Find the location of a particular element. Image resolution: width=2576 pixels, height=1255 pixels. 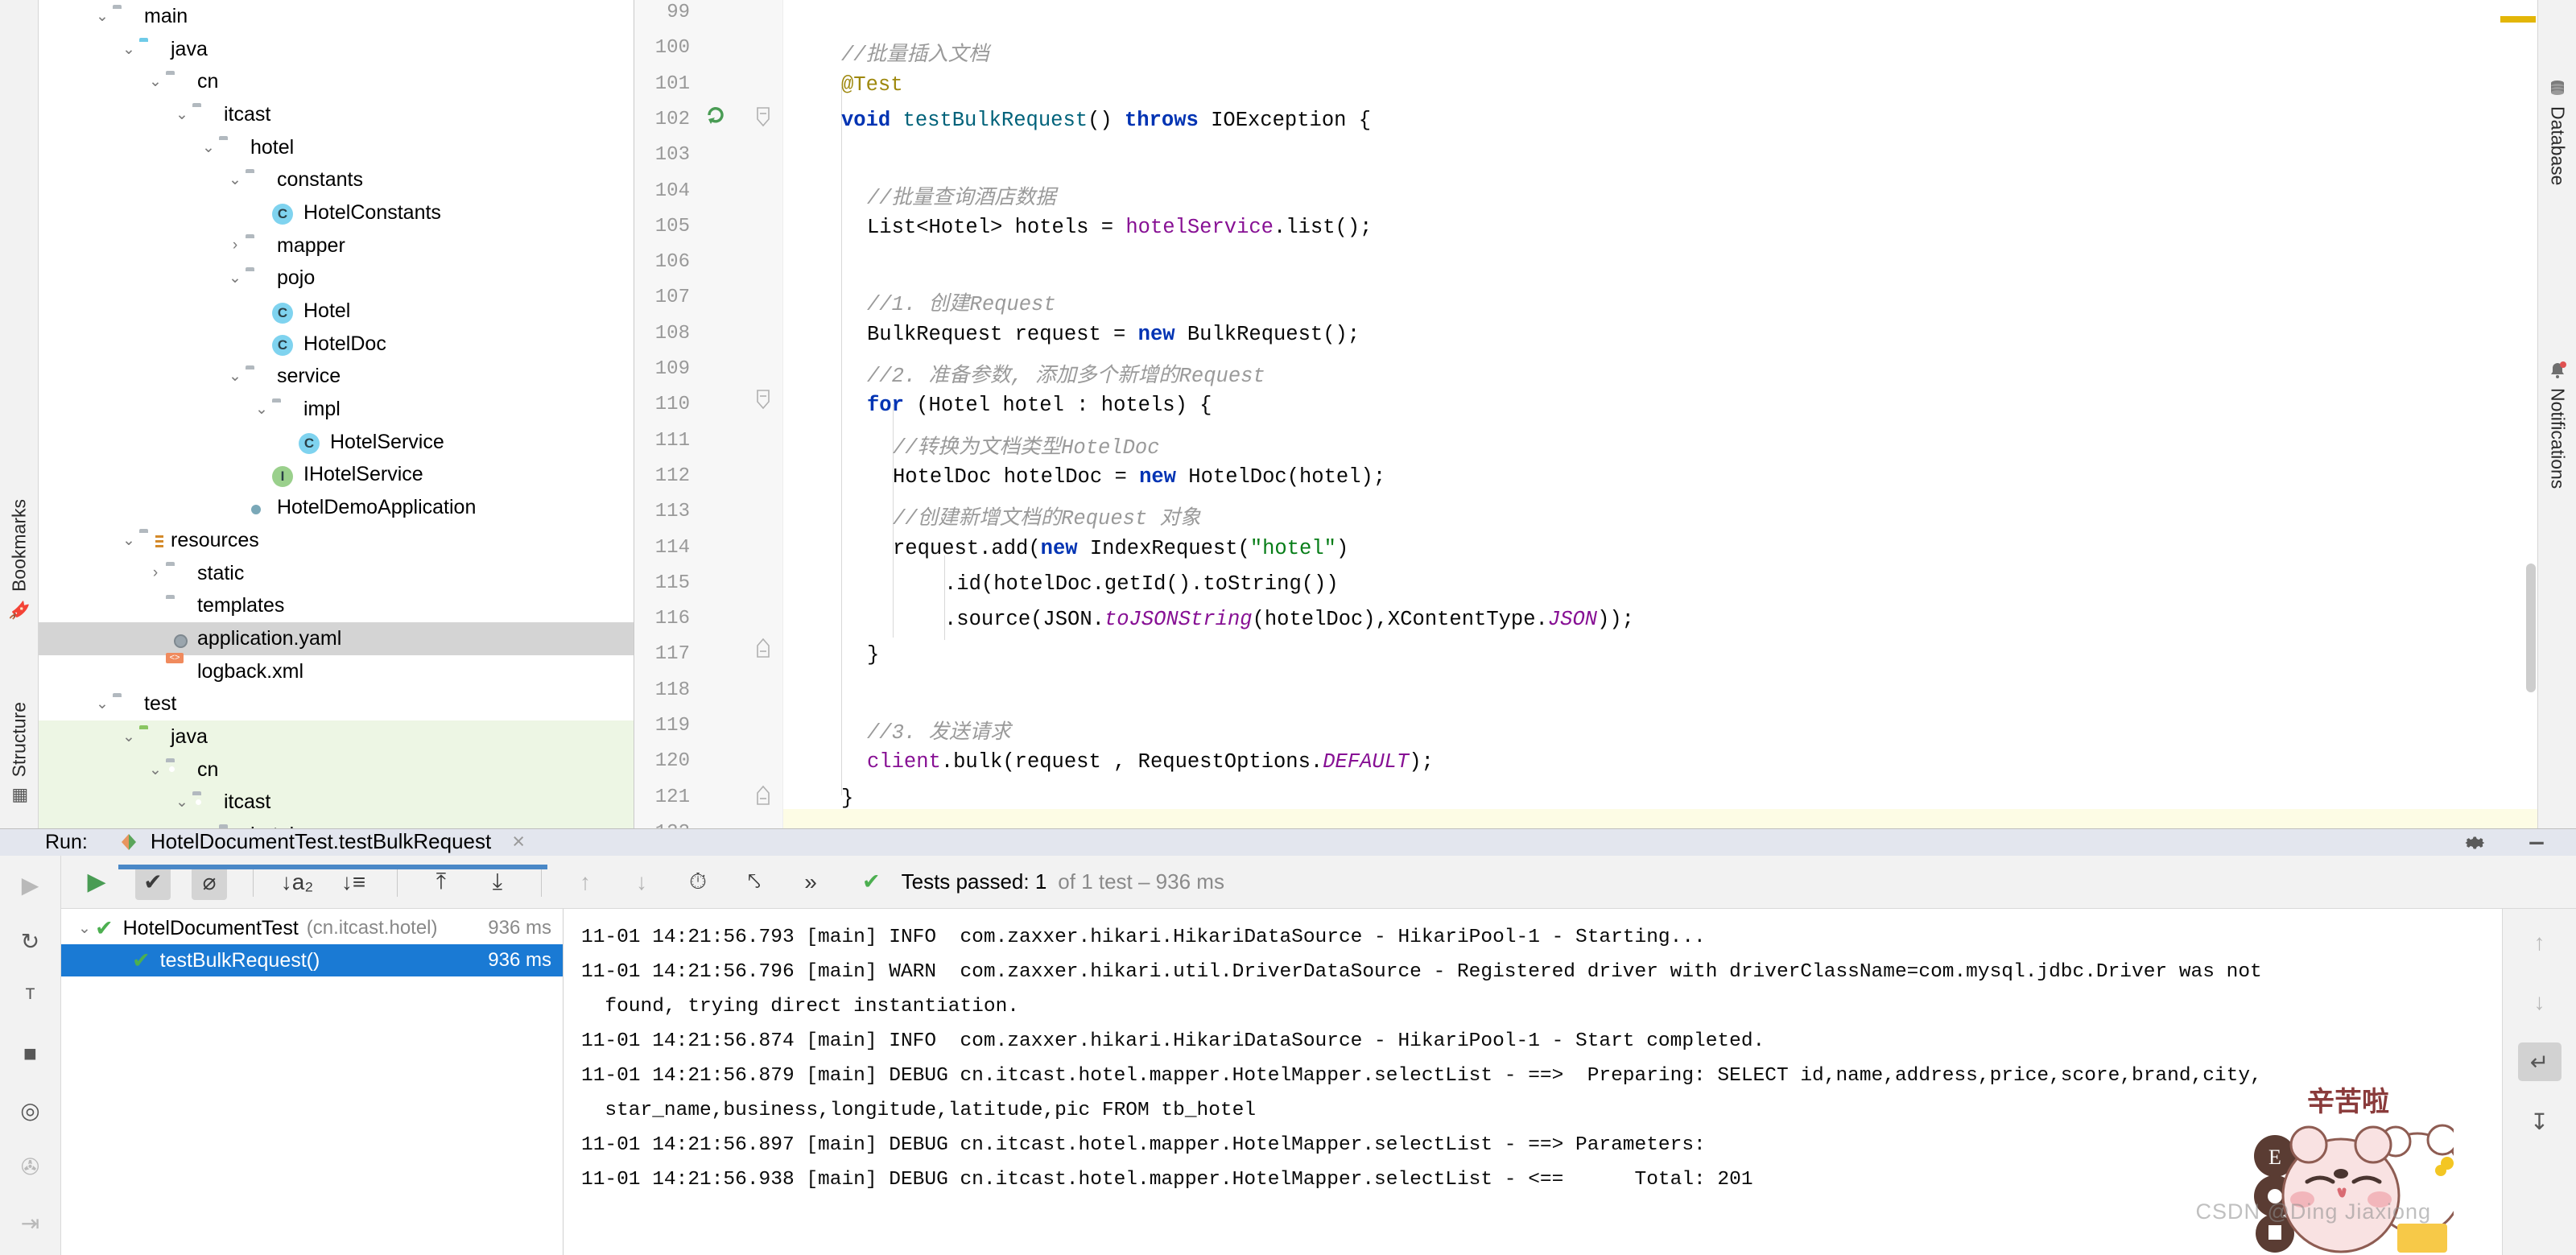

sidebar-item-bookmarks: 🔖 Bookmarks is located at coordinates (19, 560).